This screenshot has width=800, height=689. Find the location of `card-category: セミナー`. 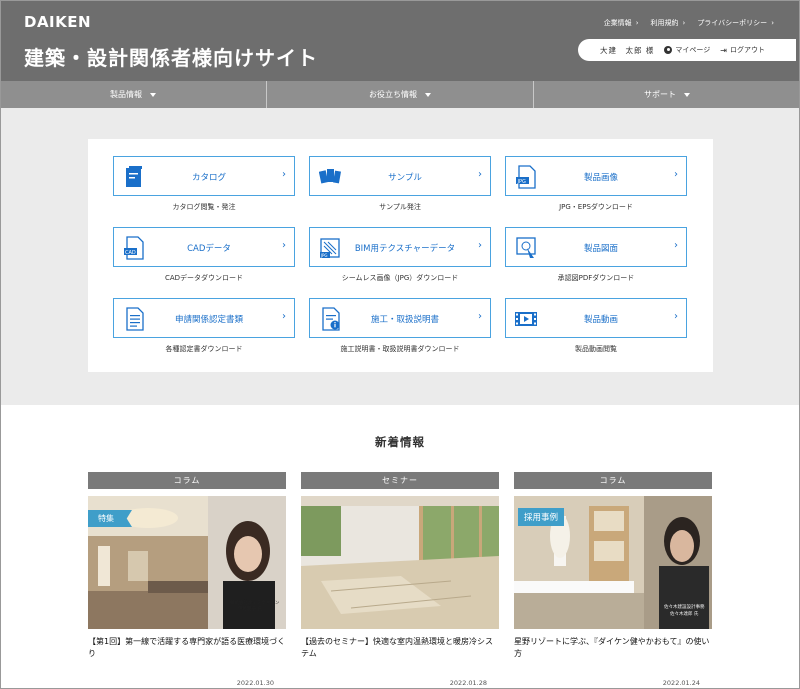

card-category: セミナー is located at coordinates (400, 480).